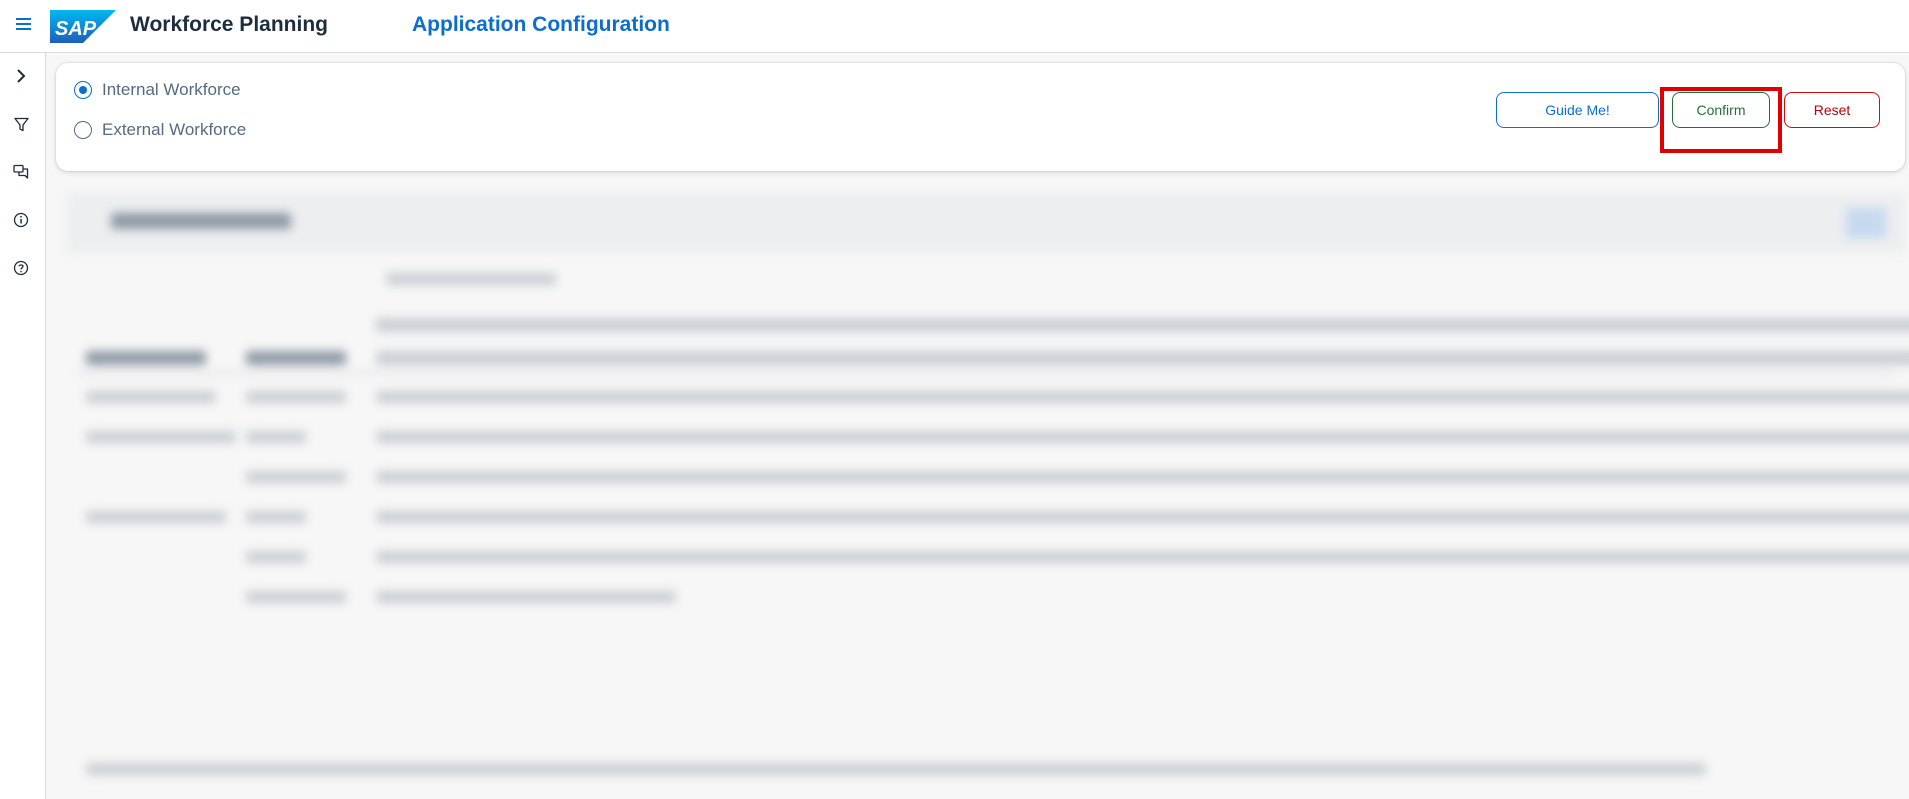 The width and height of the screenshot is (1909, 799). What do you see at coordinates (83, 90) in the screenshot?
I see `radio-button-selected` at bounding box center [83, 90].